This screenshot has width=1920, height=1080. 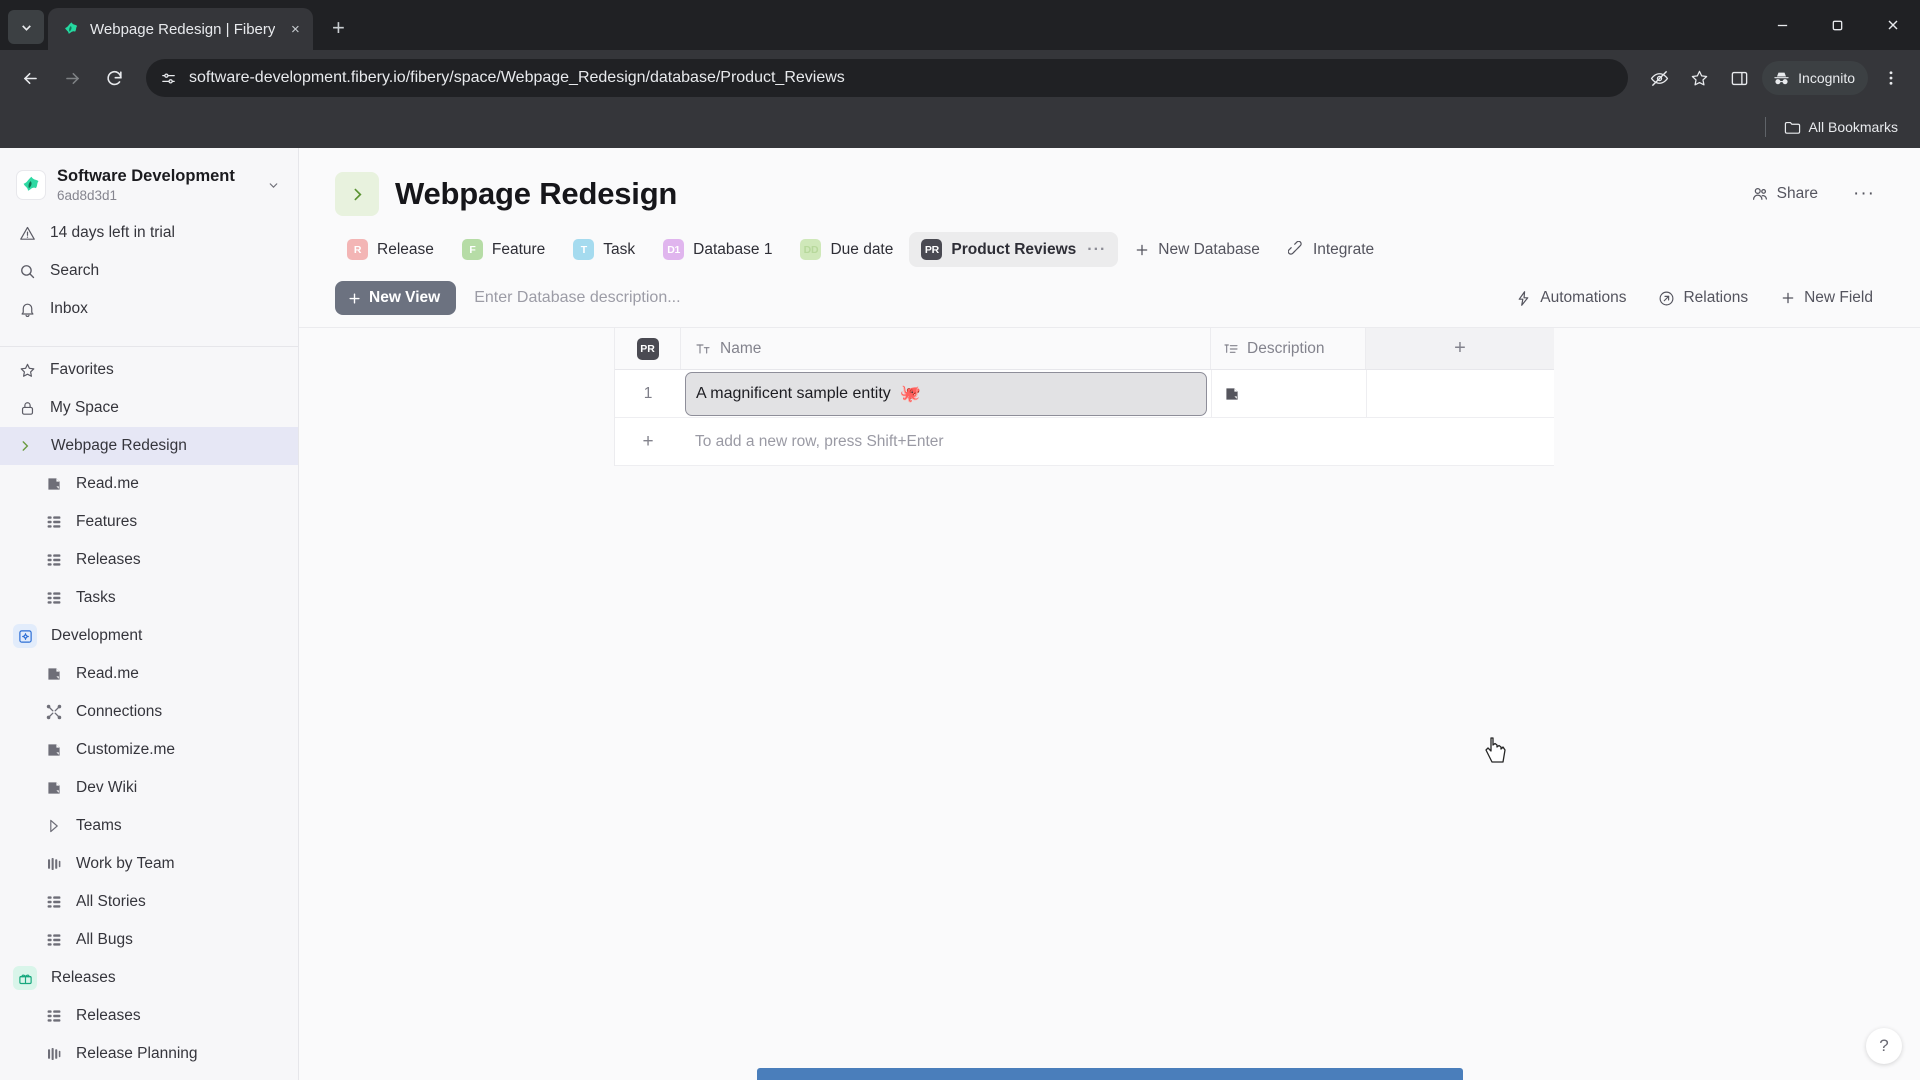 I want to click on forward-button, so click(x=72, y=78).